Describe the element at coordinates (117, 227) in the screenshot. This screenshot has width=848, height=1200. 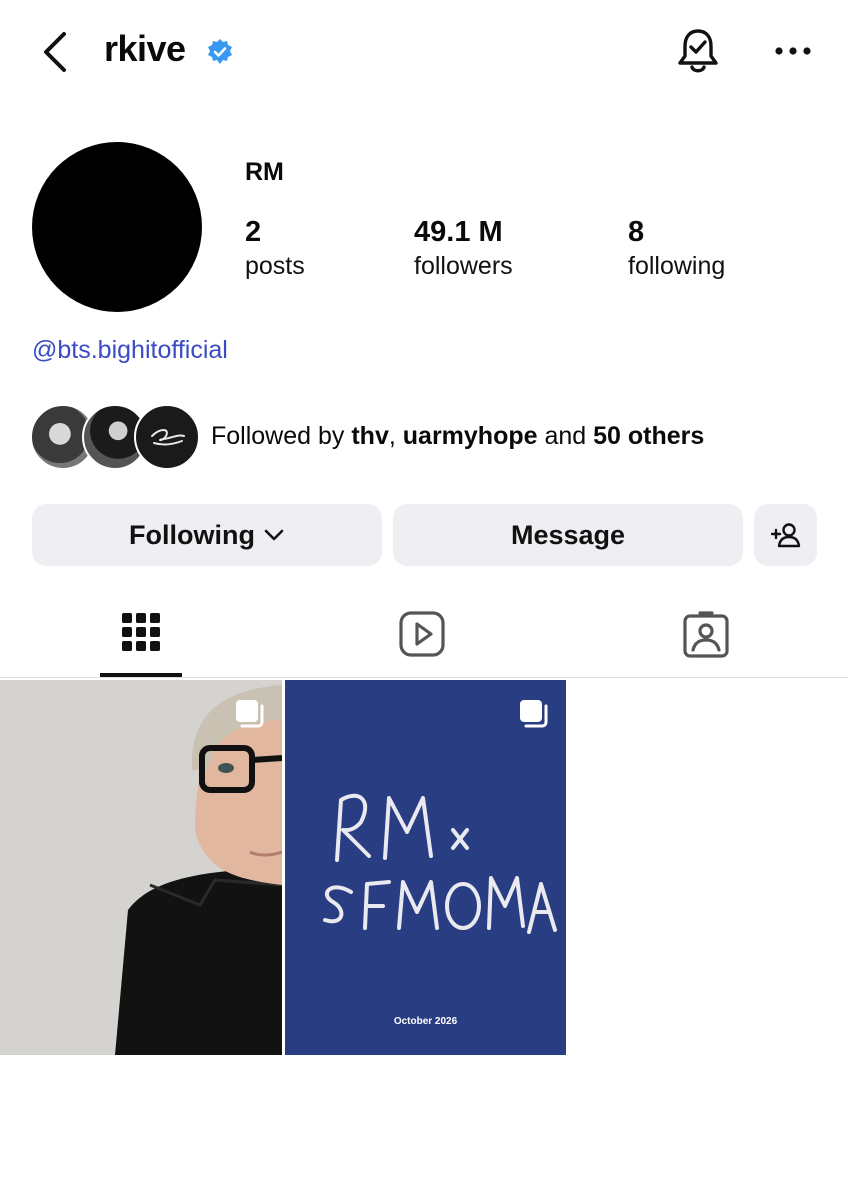
I see `profile-avatar` at that location.